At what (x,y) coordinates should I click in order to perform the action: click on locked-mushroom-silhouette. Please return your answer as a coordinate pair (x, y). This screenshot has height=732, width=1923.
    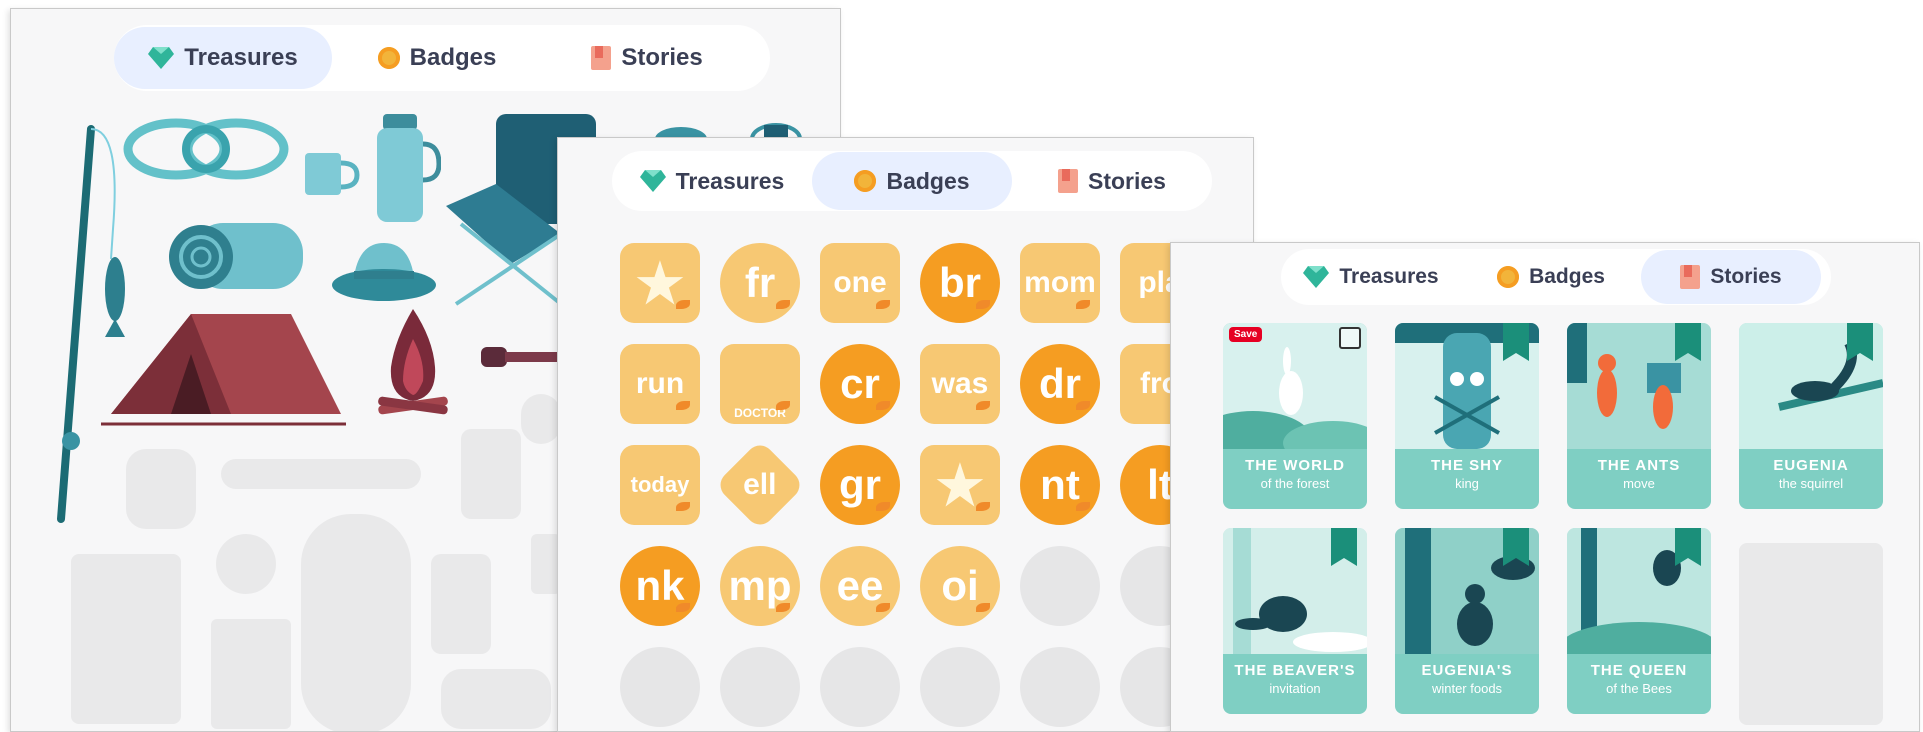
    Looking at the image, I should click on (541, 419).